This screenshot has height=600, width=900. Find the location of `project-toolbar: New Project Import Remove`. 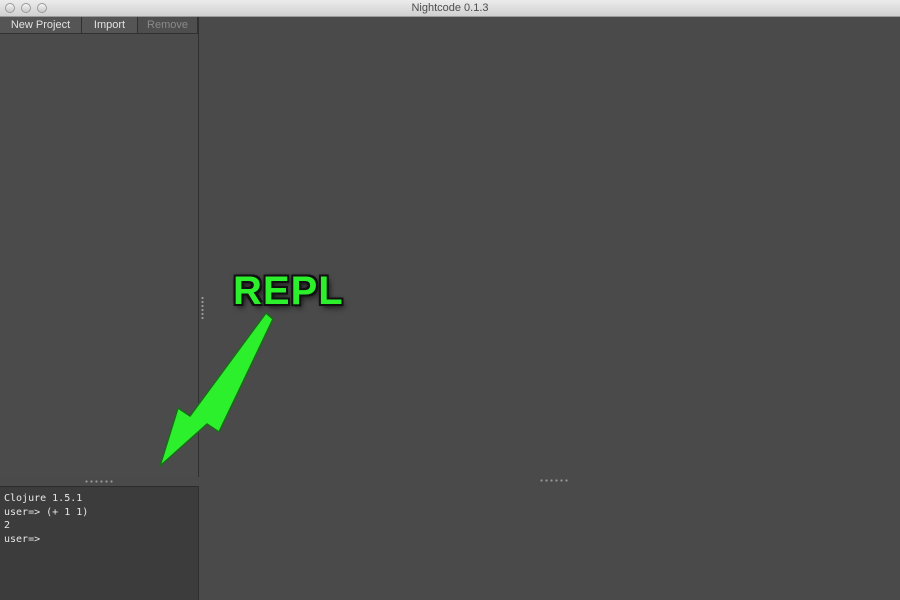

project-toolbar: New Project Import Remove is located at coordinates (99, 25).